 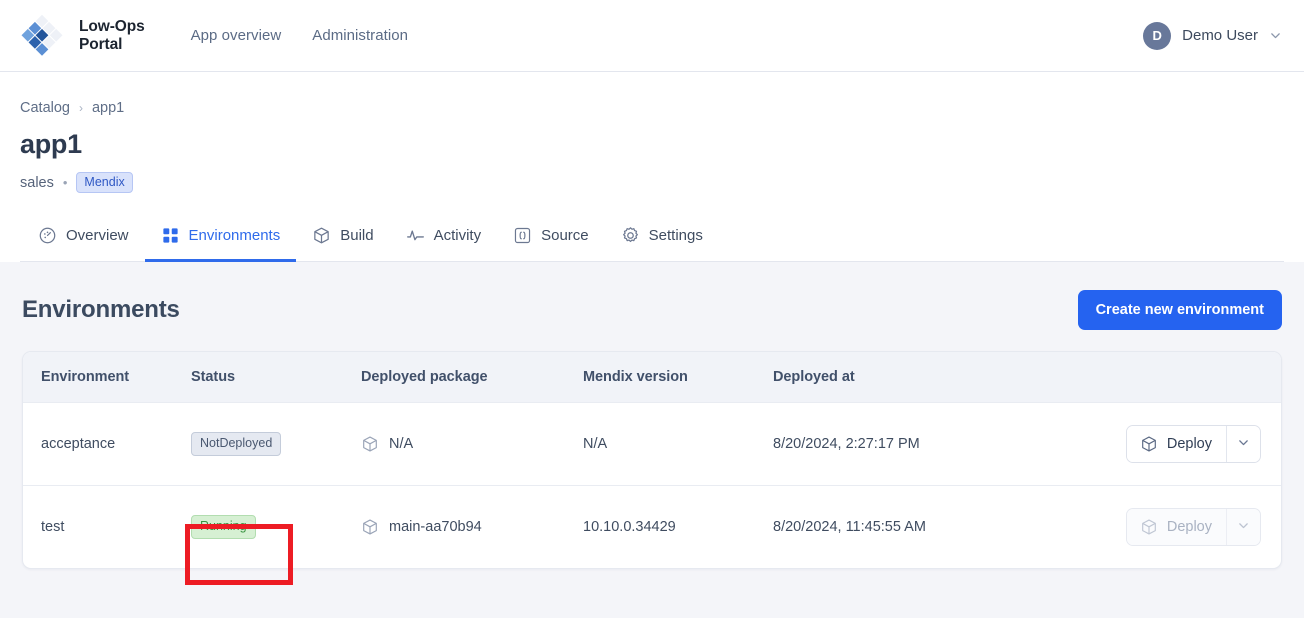 What do you see at coordinates (42, 36) in the screenshot?
I see `diamond-grid-logo-icon` at bounding box center [42, 36].